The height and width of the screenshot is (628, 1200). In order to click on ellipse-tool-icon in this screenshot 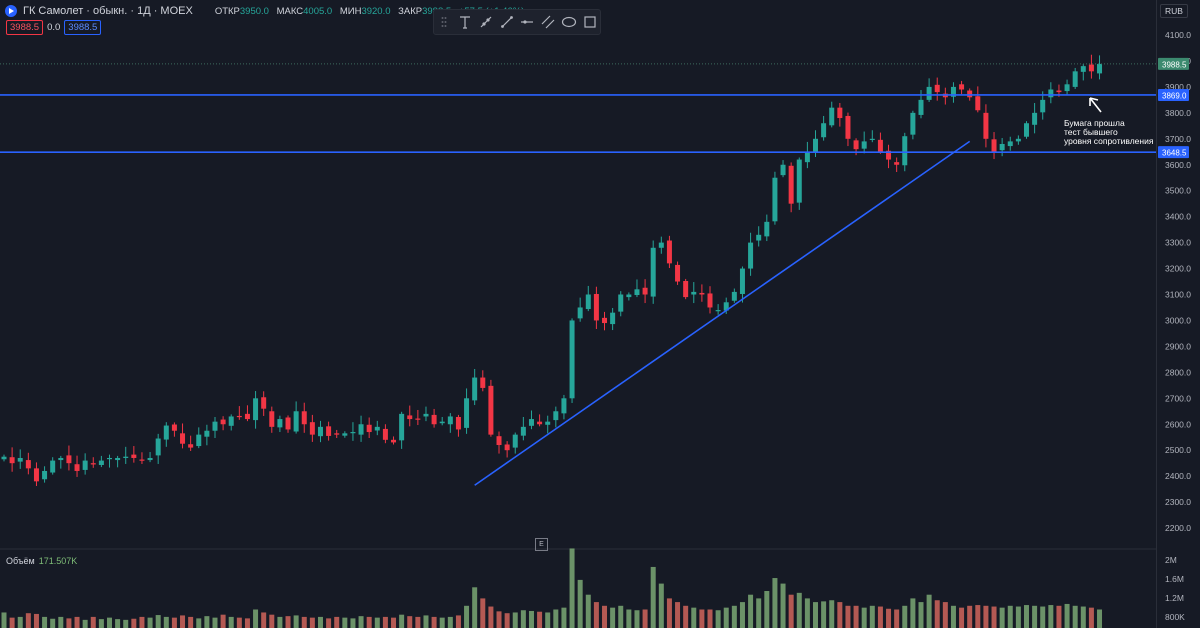, I will do `click(569, 22)`.